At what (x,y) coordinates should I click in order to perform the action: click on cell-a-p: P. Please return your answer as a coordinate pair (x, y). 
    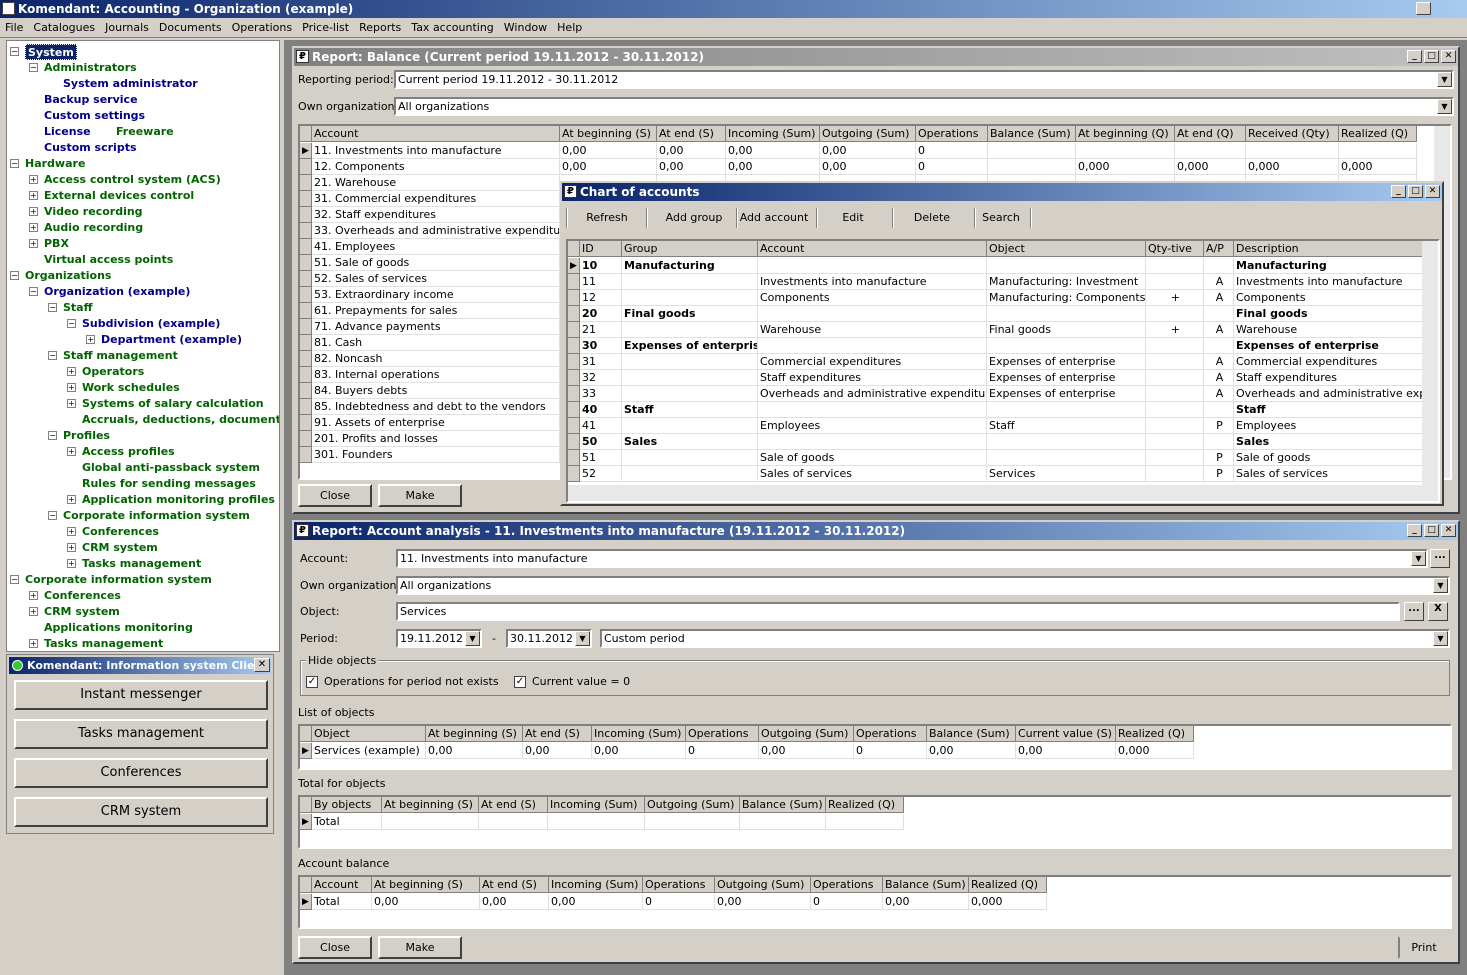
    Looking at the image, I should click on (1219, 426).